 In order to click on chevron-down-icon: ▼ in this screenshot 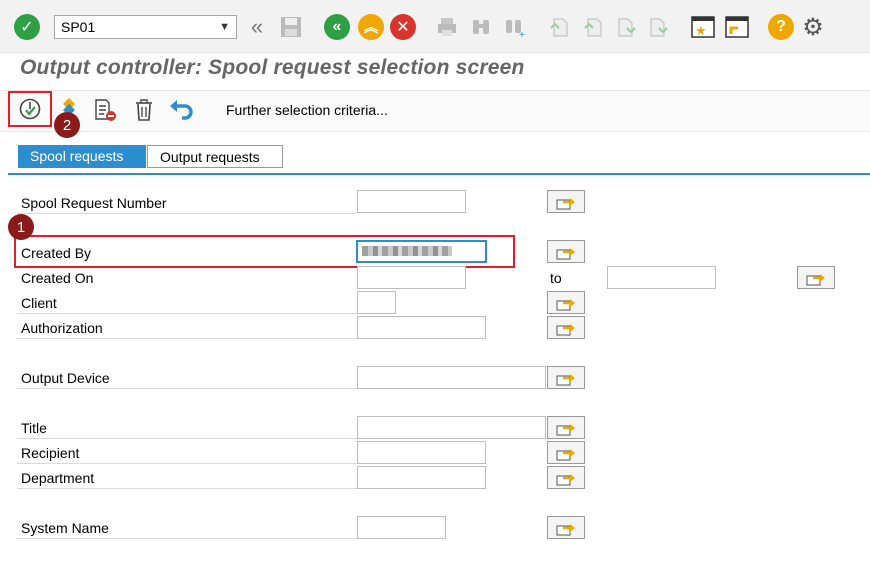, I will do `click(224, 27)`.